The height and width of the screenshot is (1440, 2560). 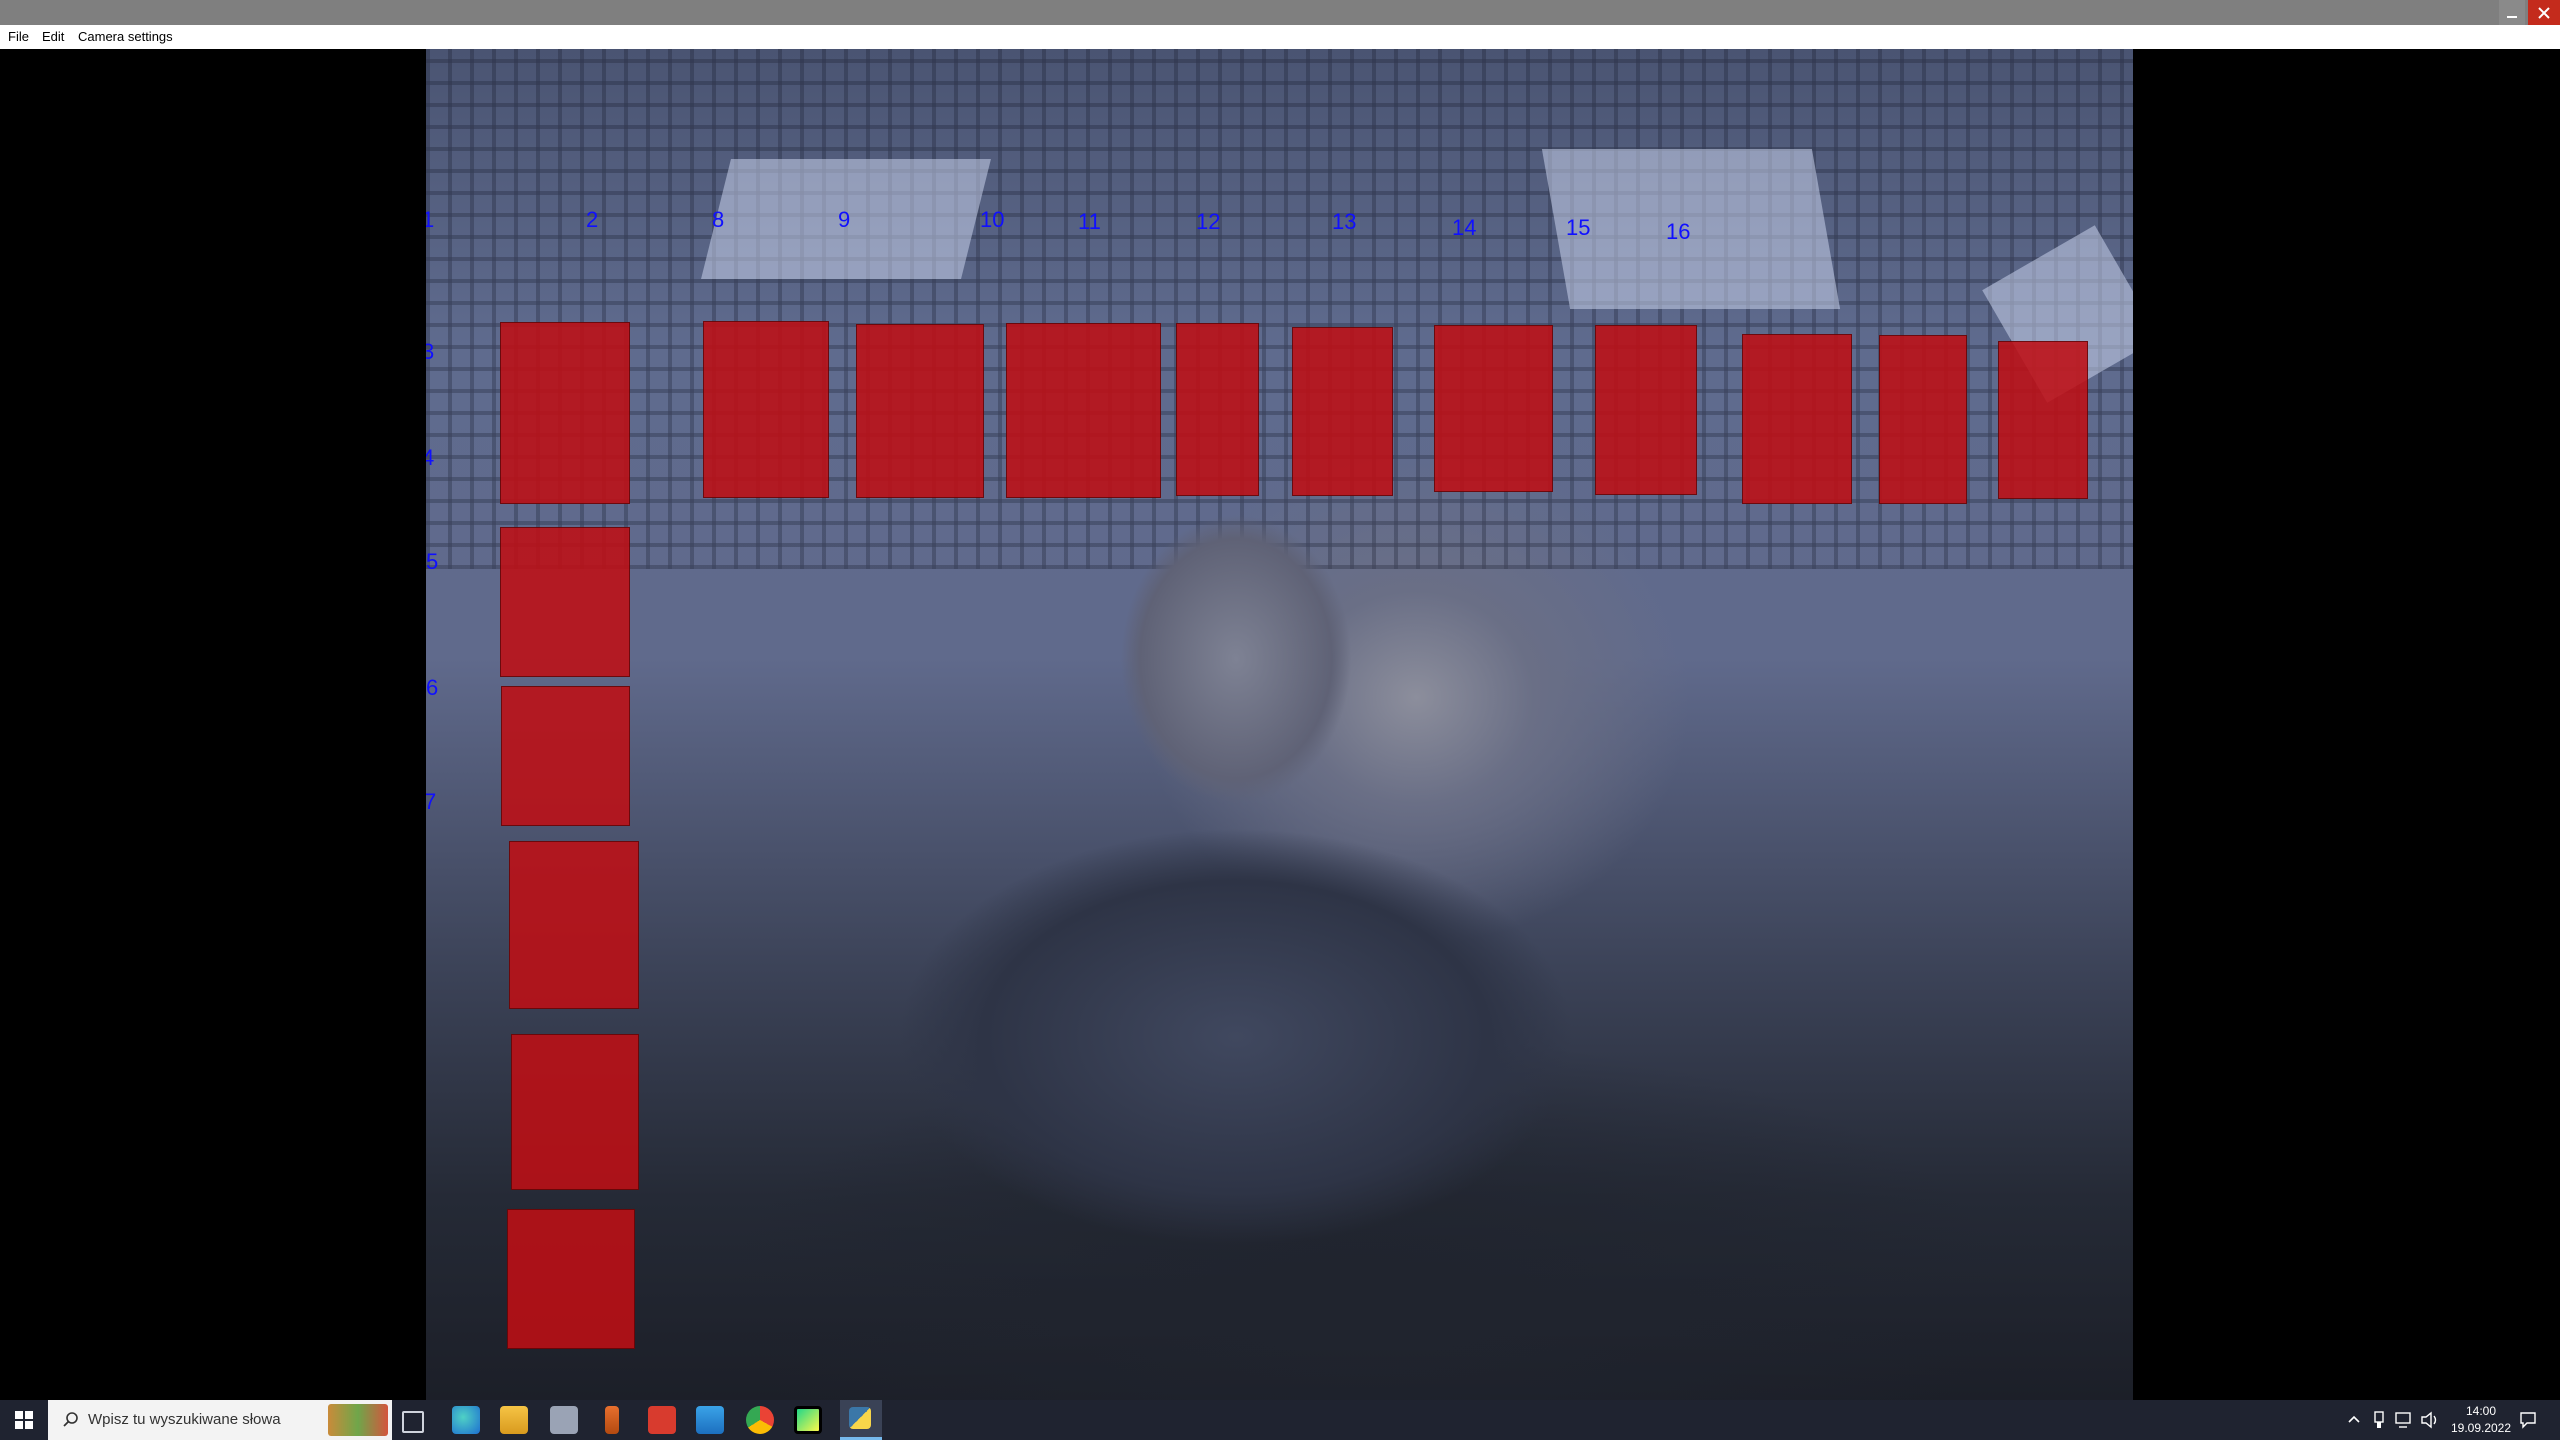 I want to click on task-view-icon, so click(x=413, y=1422).